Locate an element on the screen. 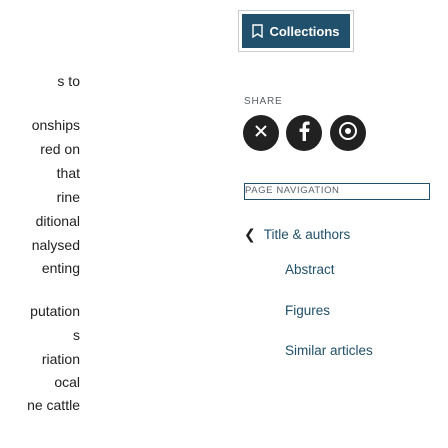 The width and height of the screenshot is (448, 448). article-line: ne cattle is located at coordinates (53, 405).